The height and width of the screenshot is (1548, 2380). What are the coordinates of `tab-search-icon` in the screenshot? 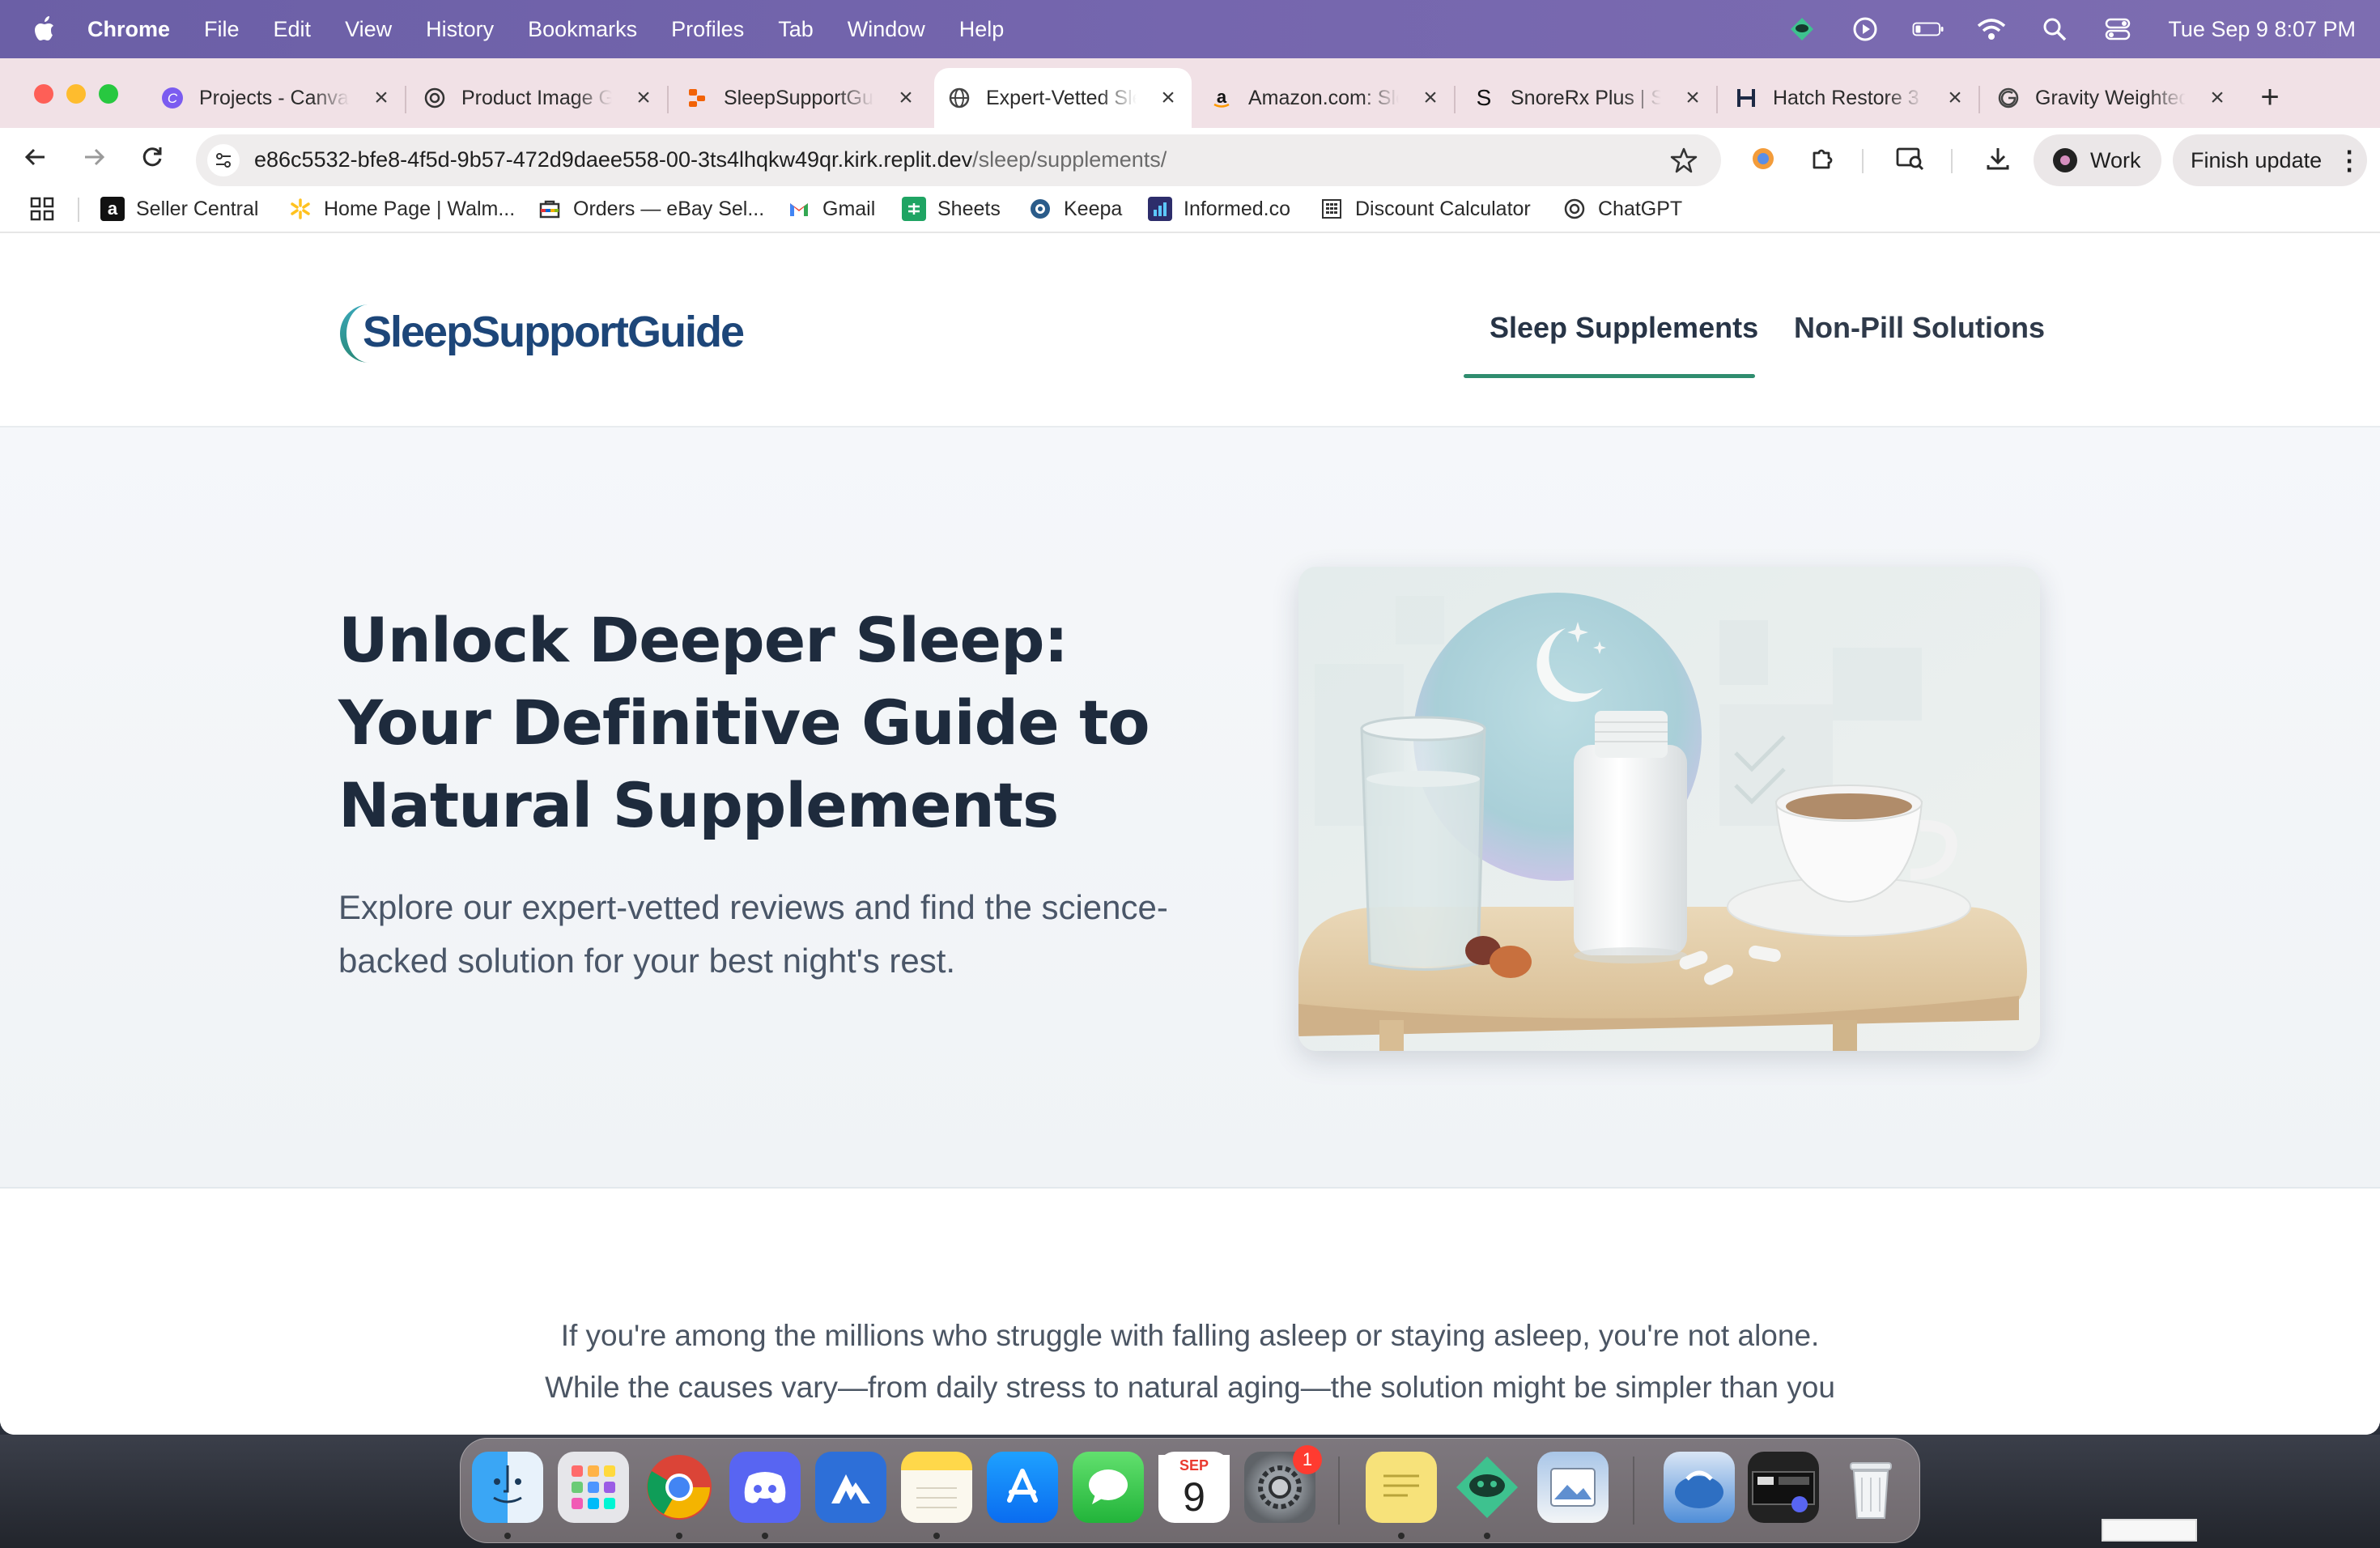 It's located at (1910, 158).